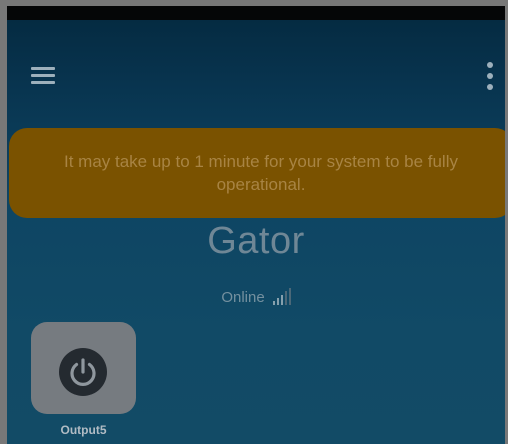 The image size is (508, 444). I want to click on status-text: Online, so click(243, 297).